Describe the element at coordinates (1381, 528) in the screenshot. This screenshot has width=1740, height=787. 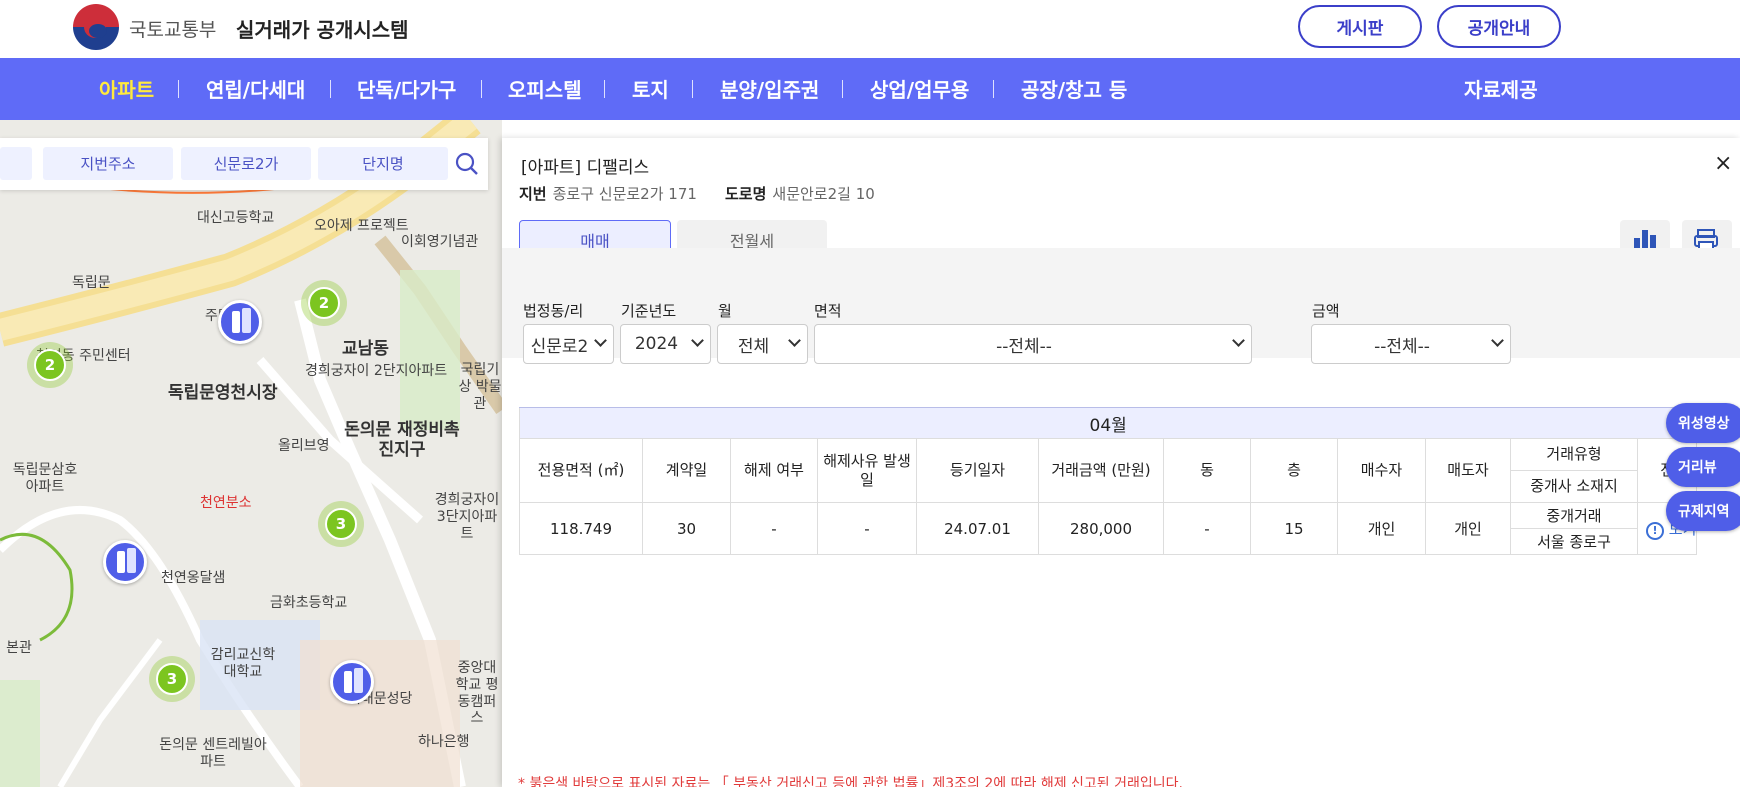
I see `cell-buyer: 개인` at that location.